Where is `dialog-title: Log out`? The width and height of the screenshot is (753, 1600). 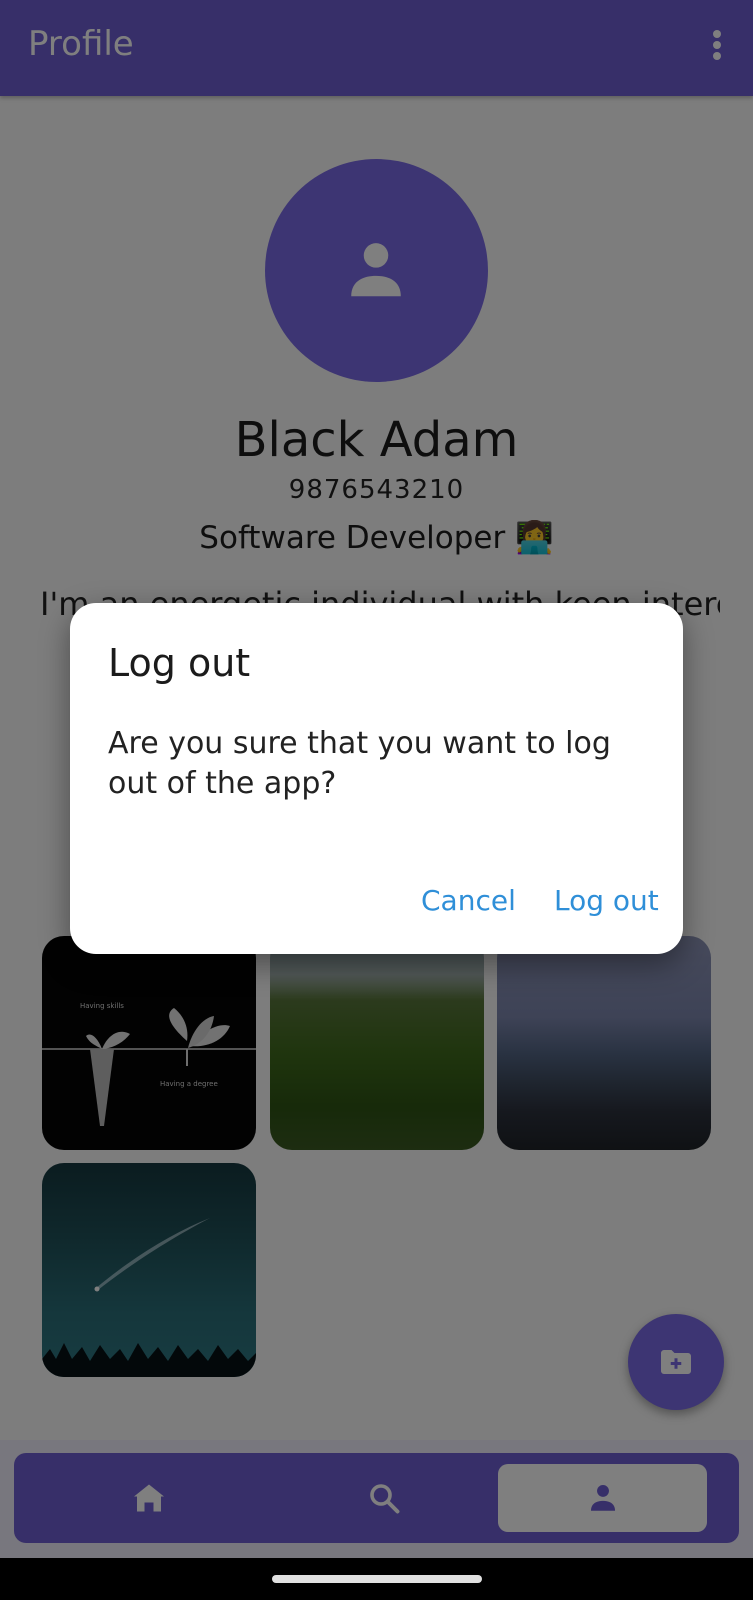 dialog-title: Log out is located at coordinates (179, 663).